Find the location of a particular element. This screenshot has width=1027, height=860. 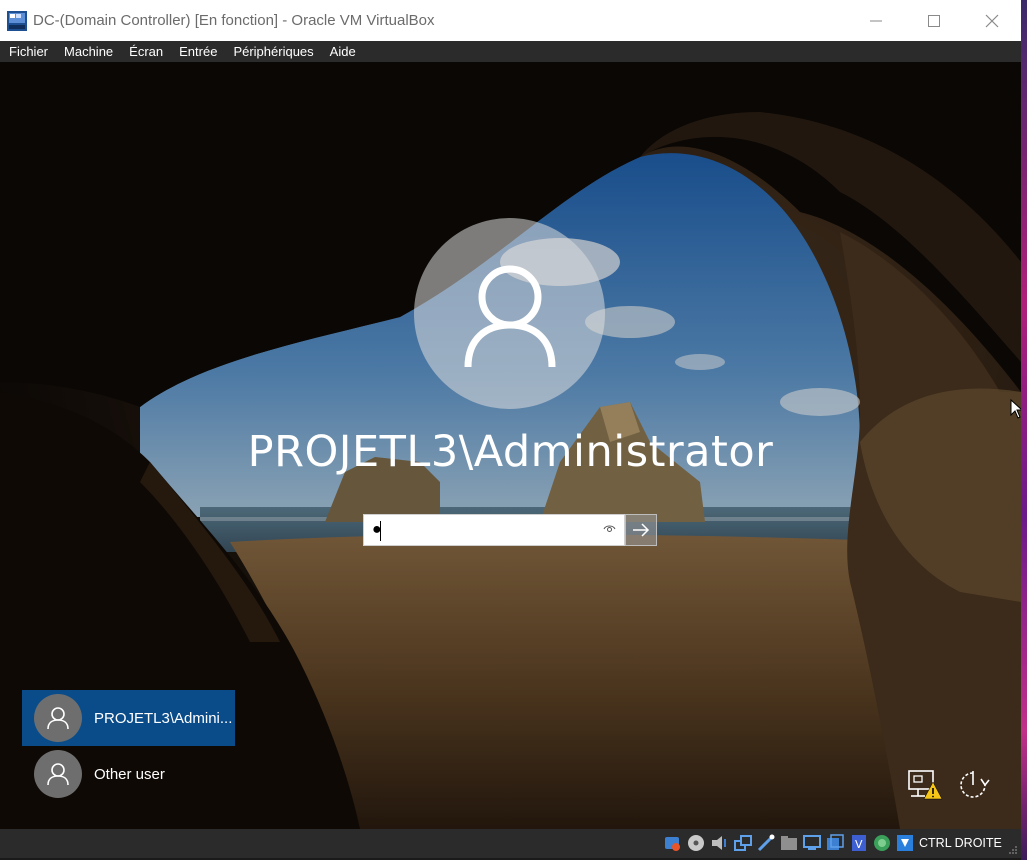

maximize-icon is located at coordinates (934, 20).